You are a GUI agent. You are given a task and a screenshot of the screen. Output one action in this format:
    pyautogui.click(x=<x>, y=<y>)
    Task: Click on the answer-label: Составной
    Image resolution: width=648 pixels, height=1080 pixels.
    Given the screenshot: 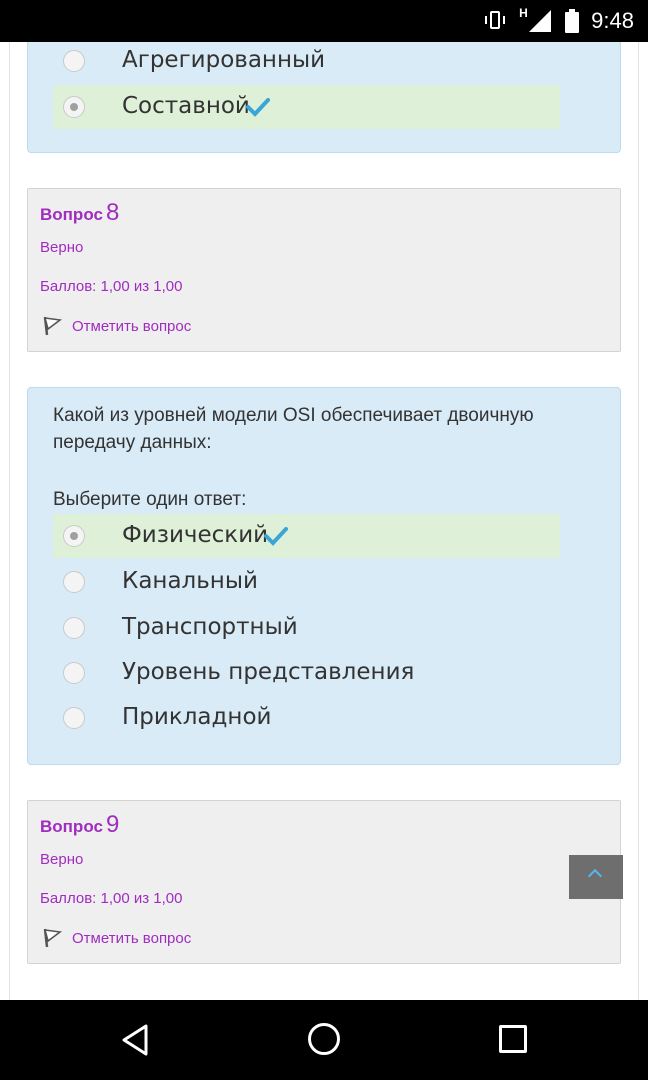 What is the action you would take?
    pyautogui.click(x=186, y=106)
    